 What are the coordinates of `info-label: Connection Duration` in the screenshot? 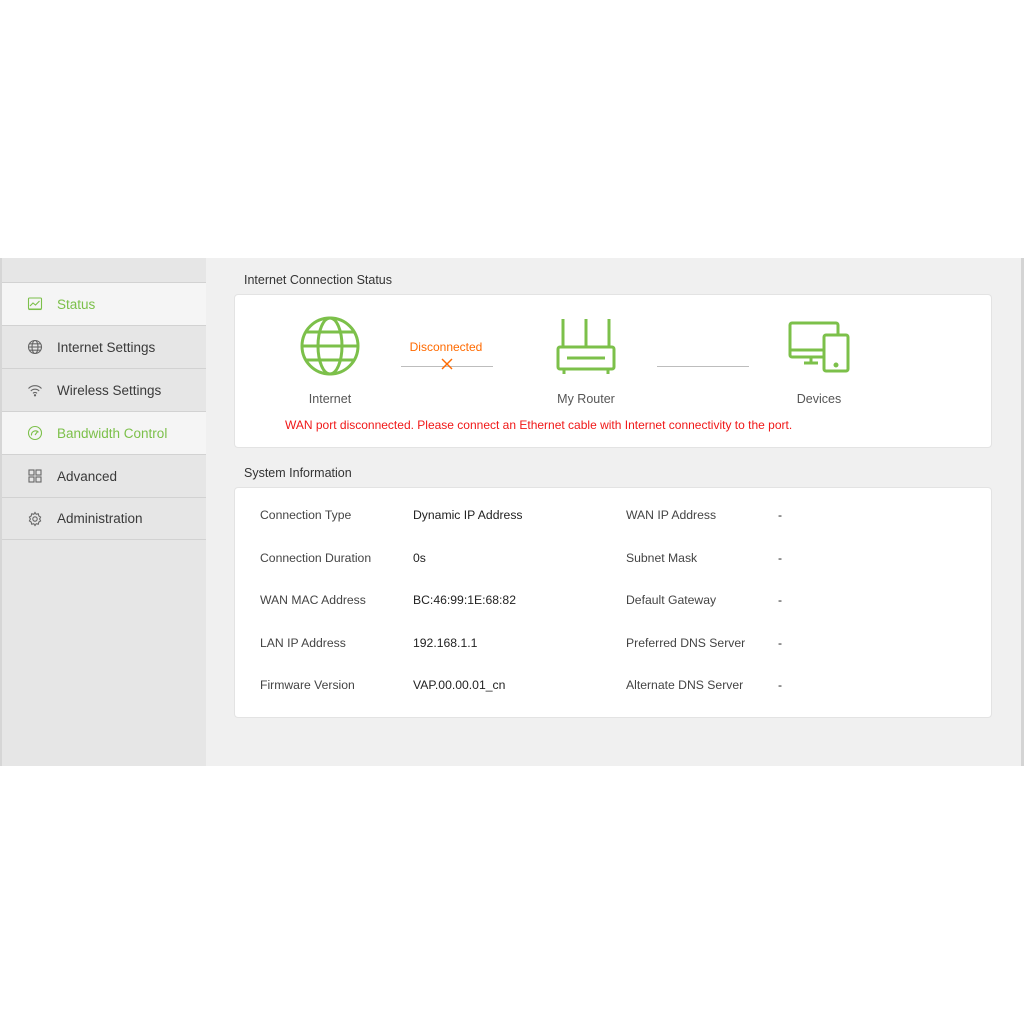 It's located at (316, 558).